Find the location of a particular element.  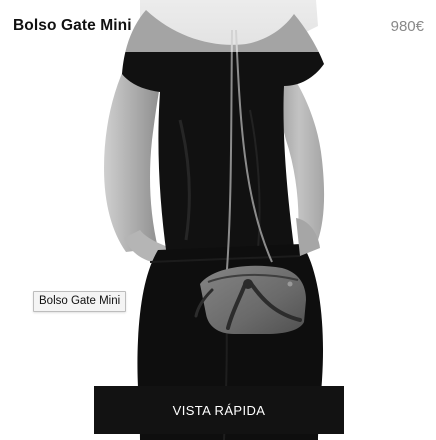

quick-view-button: VISTA RÁPIDA is located at coordinates (219, 410).